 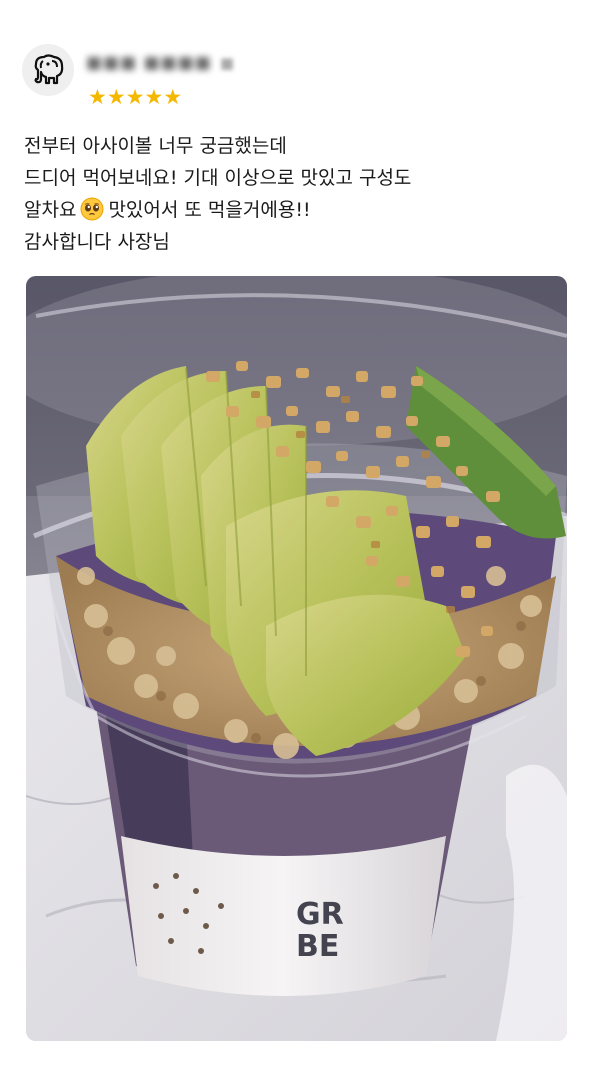 I want to click on review-line-text: 맛있어서 또 먹을거에용!!, so click(x=209, y=210).